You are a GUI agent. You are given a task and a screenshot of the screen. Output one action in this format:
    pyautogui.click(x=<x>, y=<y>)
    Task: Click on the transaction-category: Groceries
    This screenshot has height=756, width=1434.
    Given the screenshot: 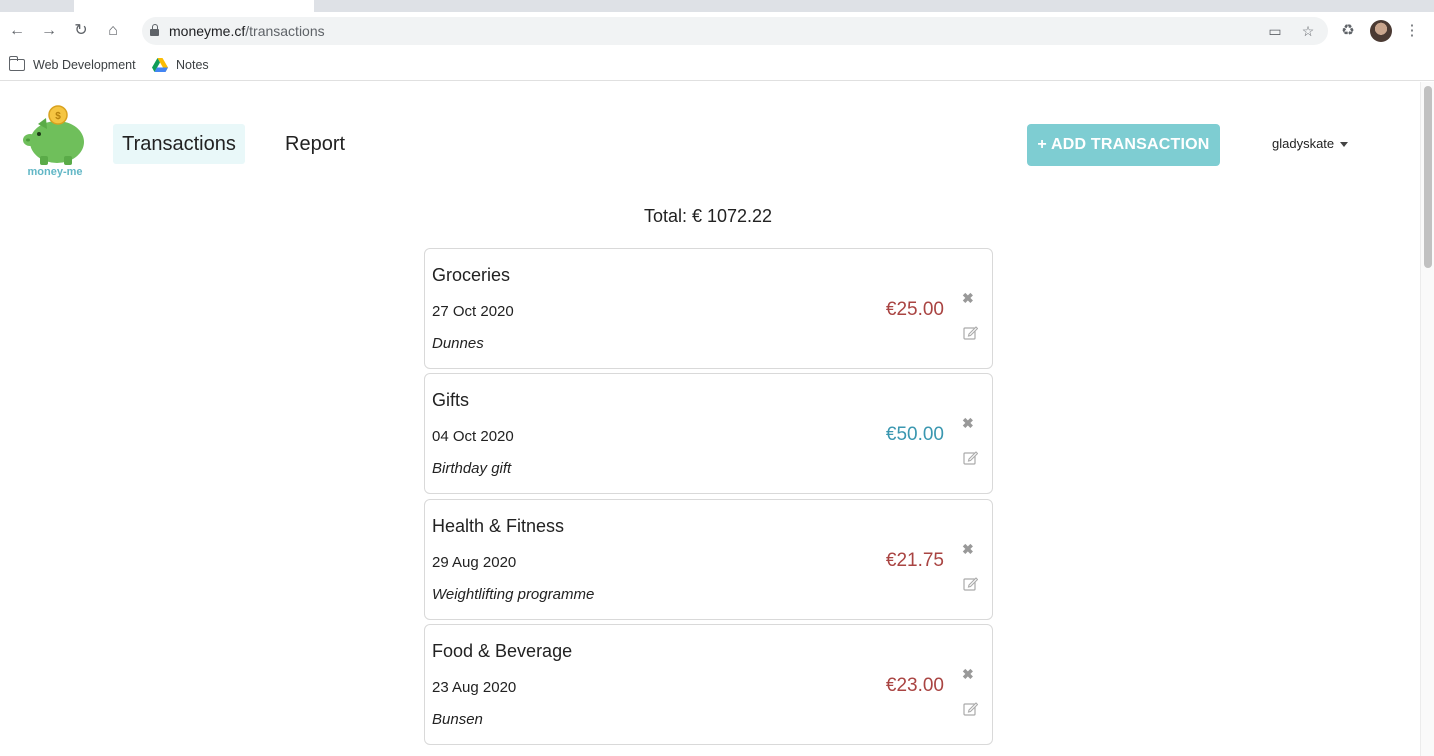 What is the action you would take?
    pyautogui.click(x=471, y=275)
    